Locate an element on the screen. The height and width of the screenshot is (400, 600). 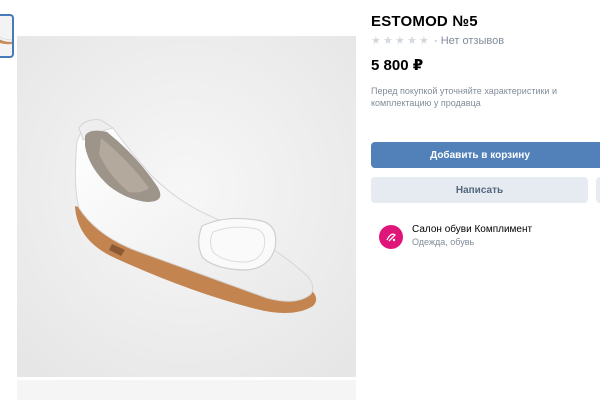
product-title: ESTOMOD №5 is located at coordinates (424, 21).